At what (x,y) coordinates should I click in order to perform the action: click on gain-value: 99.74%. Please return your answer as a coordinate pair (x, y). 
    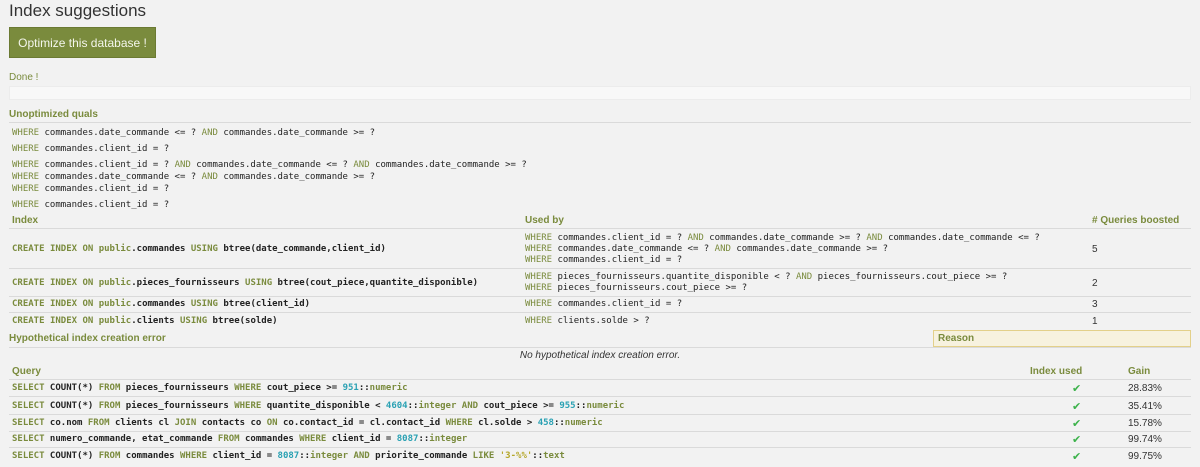
    Looking at the image, I should click on (1145, 439).